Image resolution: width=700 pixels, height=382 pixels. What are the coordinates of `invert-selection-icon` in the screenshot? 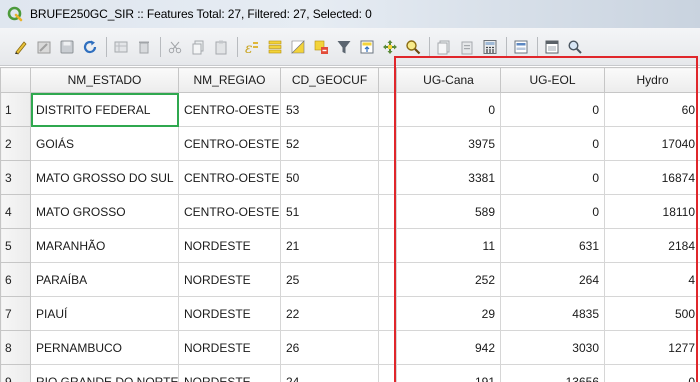 It's located at (298, 47).